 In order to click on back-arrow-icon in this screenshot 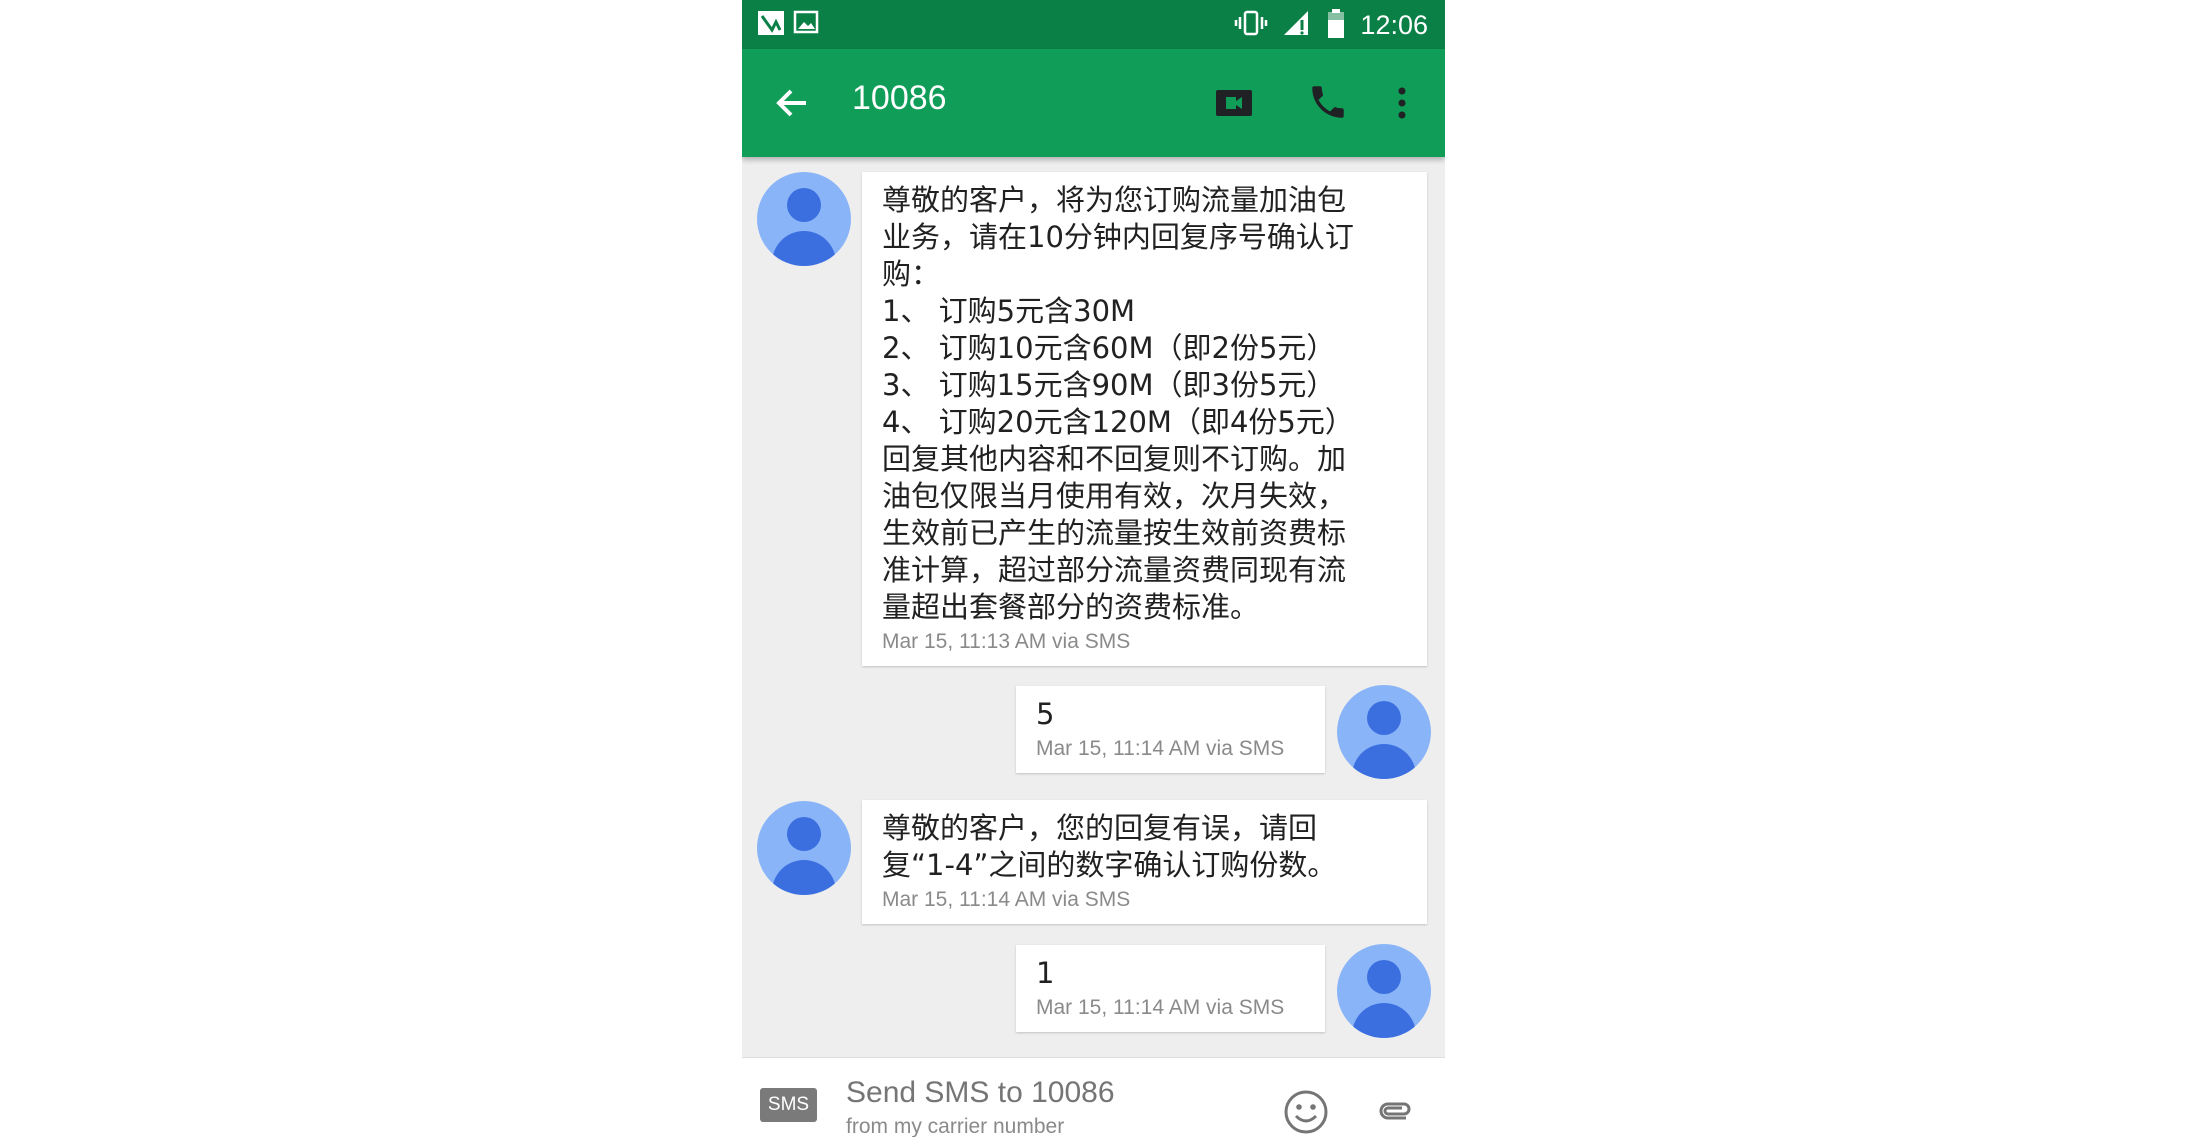, I will do `click(792, 103)`.